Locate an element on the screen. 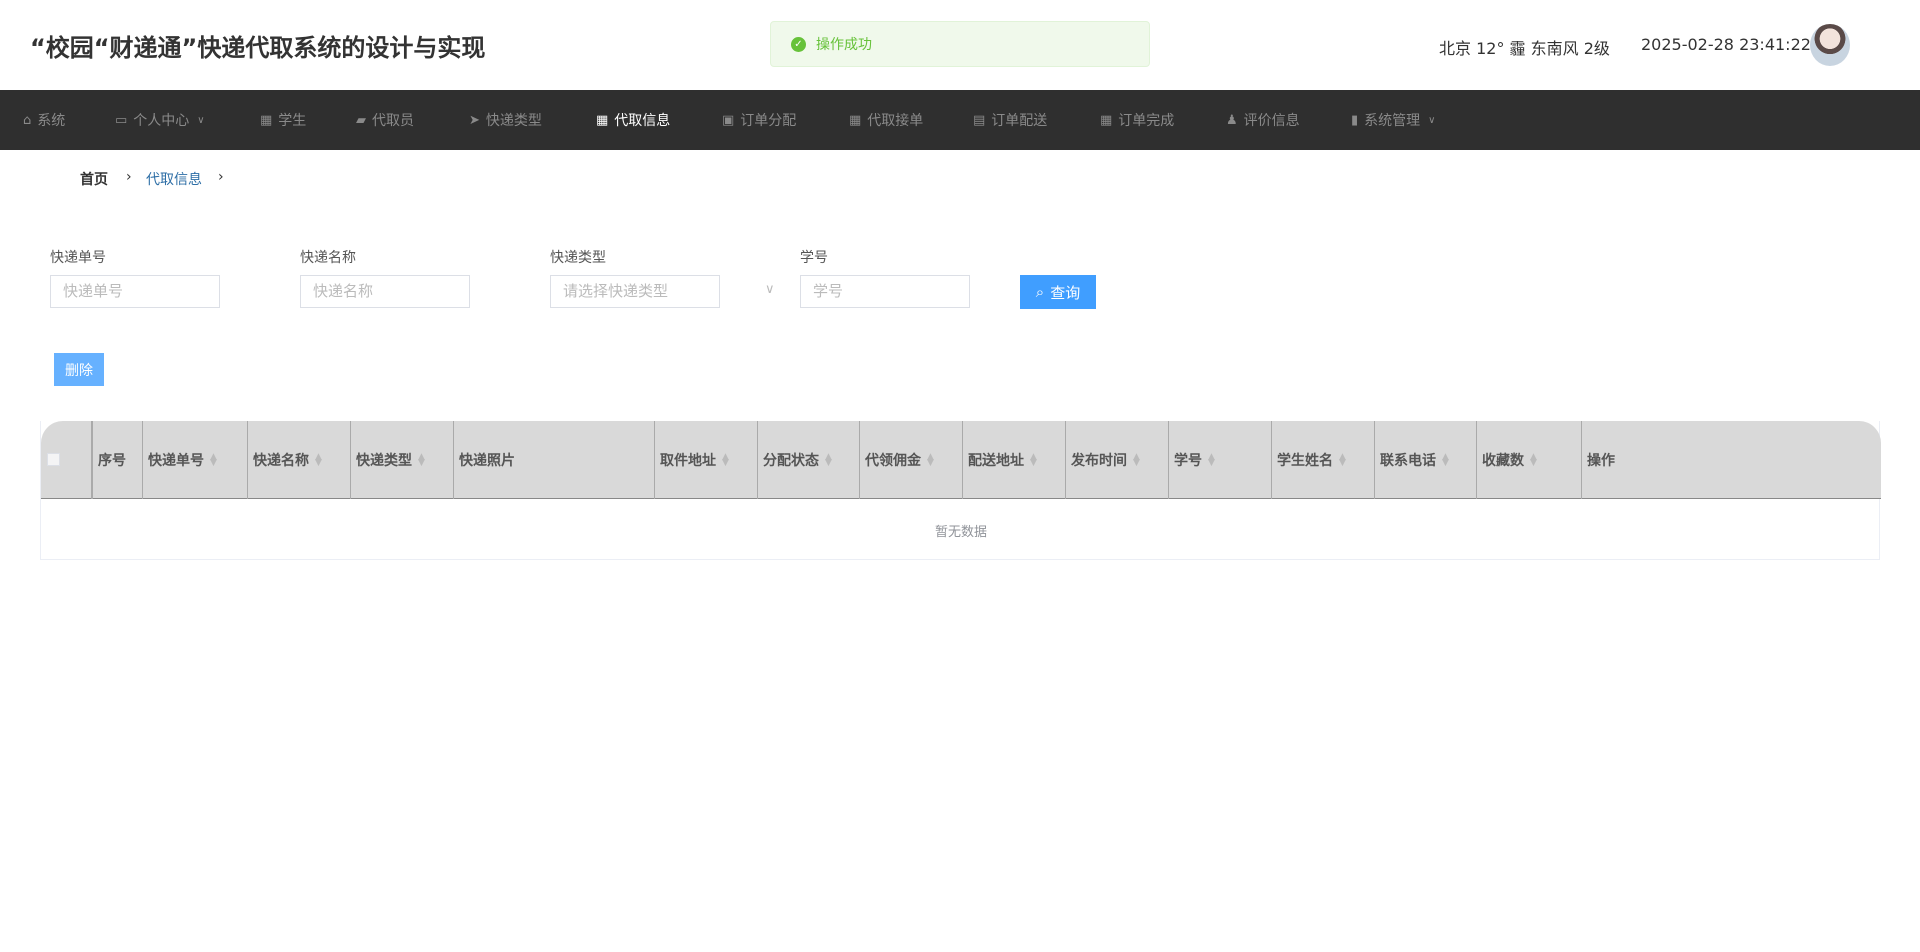 Image resolution: width=1920 pixels, height=952 pixels. nav-item-5: ▦ 代取信息 is located at coordinates (633, 120).